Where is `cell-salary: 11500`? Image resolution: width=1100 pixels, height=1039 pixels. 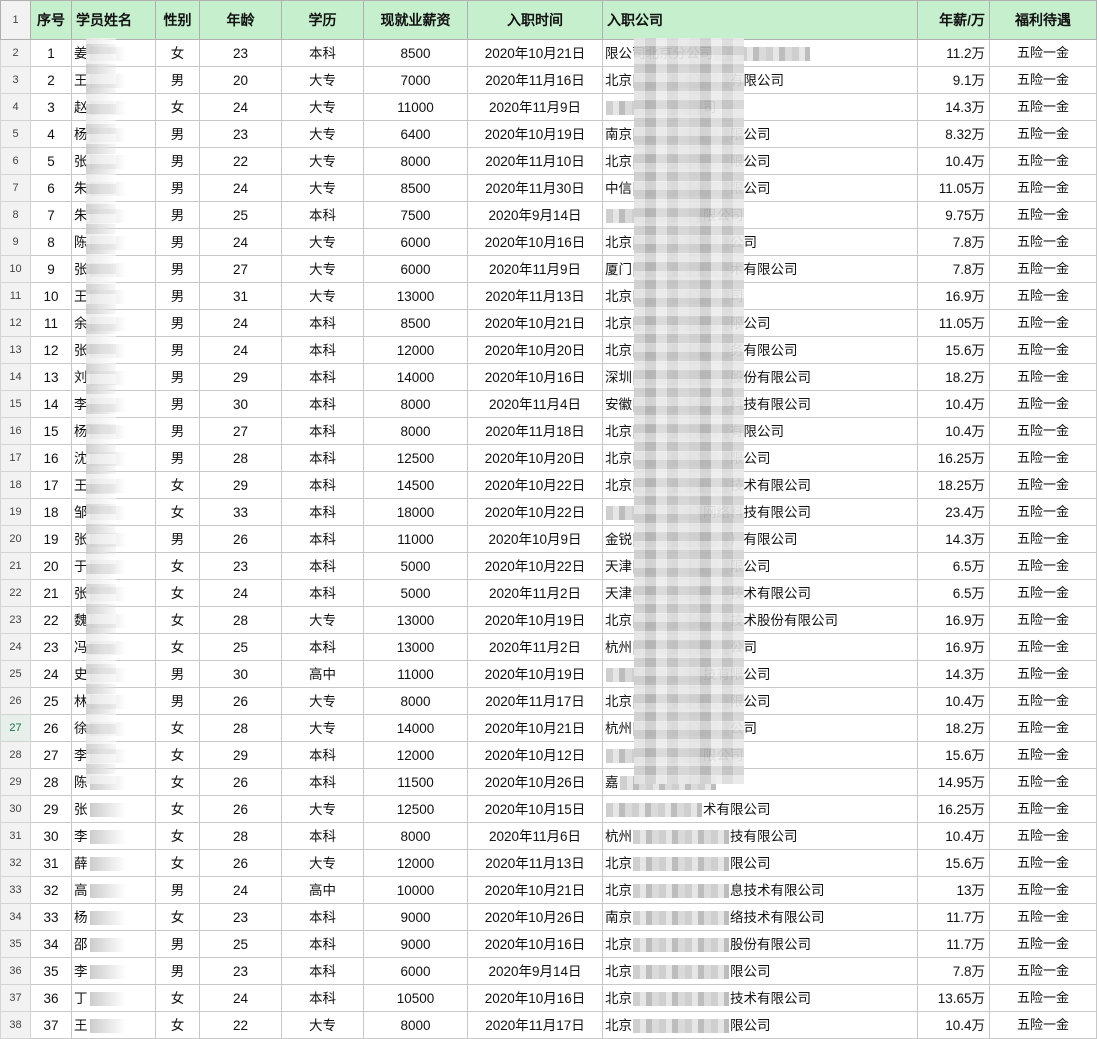 cell-salary: 11500 is located at coordinates (415, 782).